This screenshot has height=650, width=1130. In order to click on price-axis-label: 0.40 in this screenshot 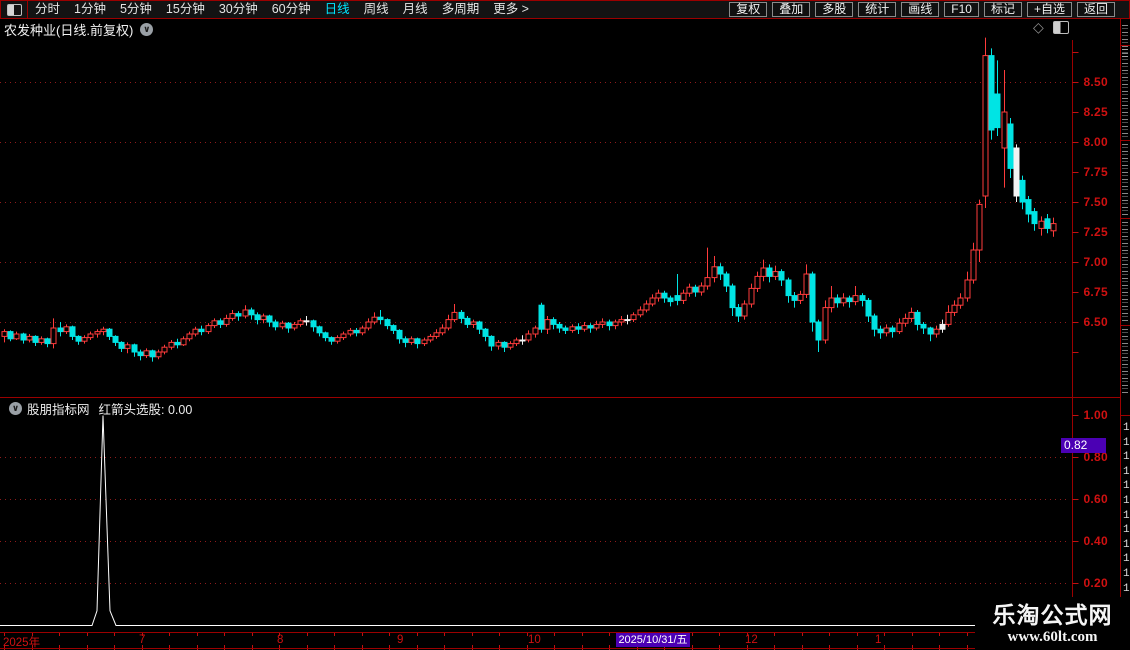, I will do `click(1095, 541)`.